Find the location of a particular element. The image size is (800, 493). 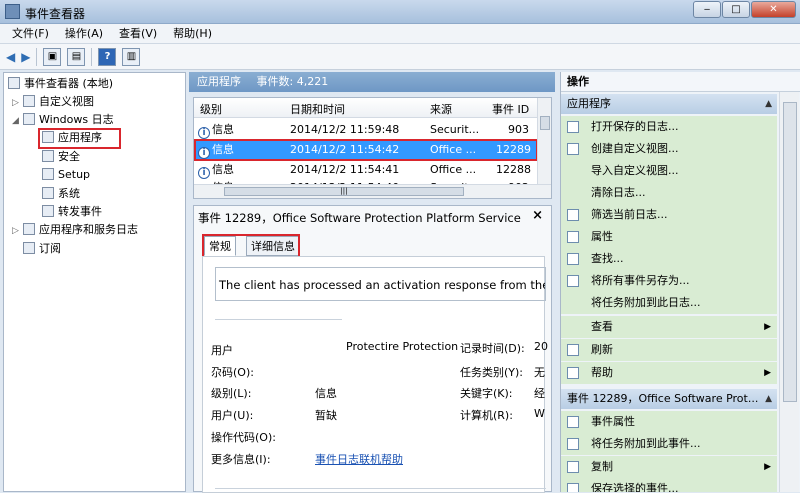

row-level: 信息 is located at coordinates (223, 129).